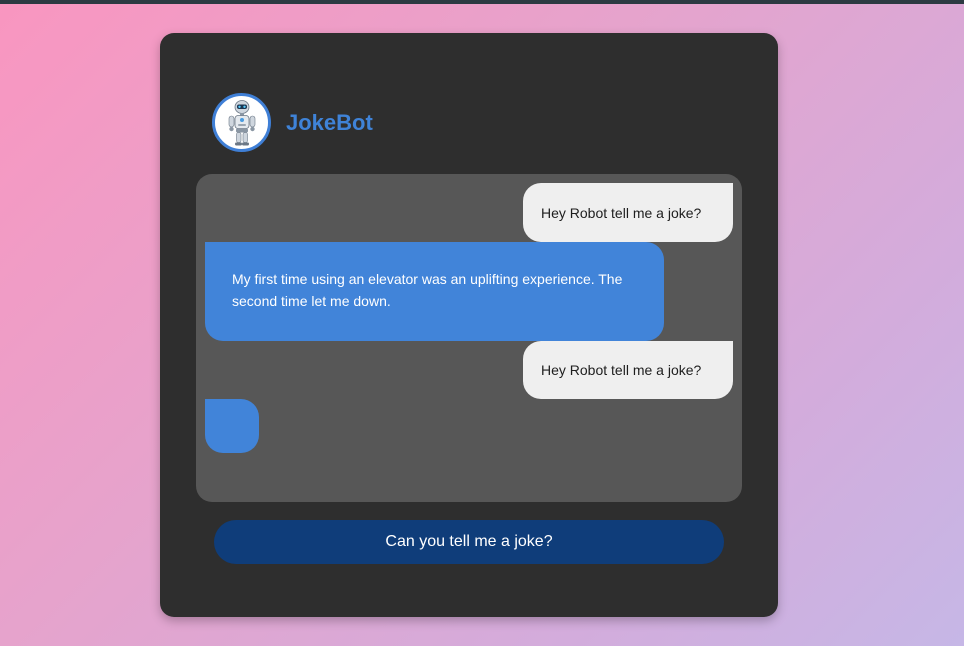 The height and width of the screenshot is (646, 964). I want to click on bot-avatar, so click(241, 122).